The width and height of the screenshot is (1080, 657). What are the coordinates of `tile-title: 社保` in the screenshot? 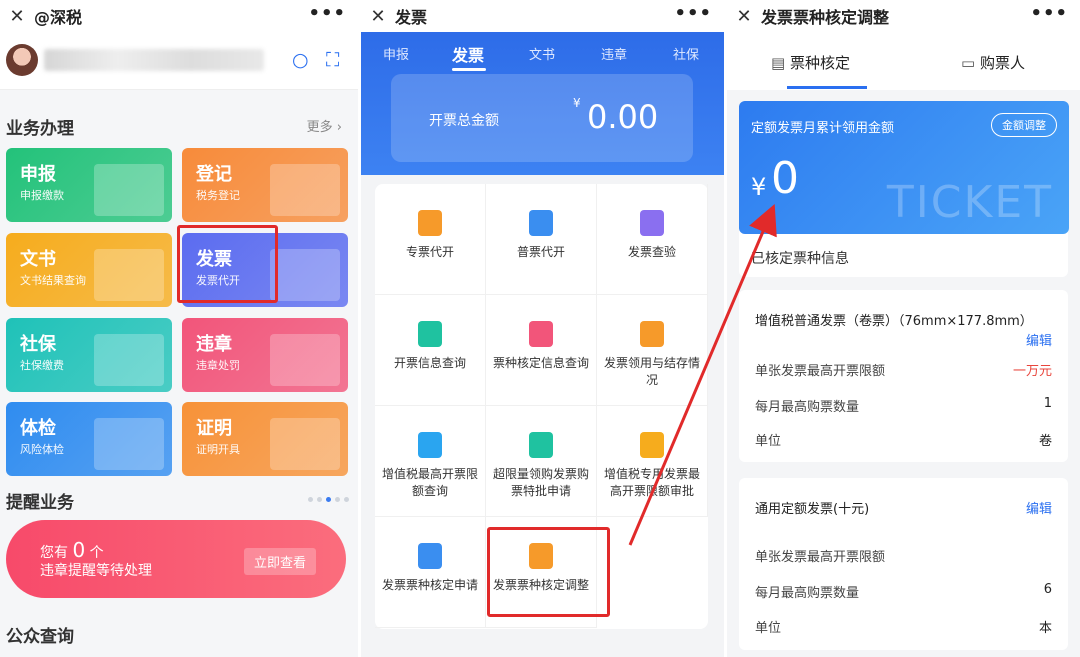 It's located at (38, 344).